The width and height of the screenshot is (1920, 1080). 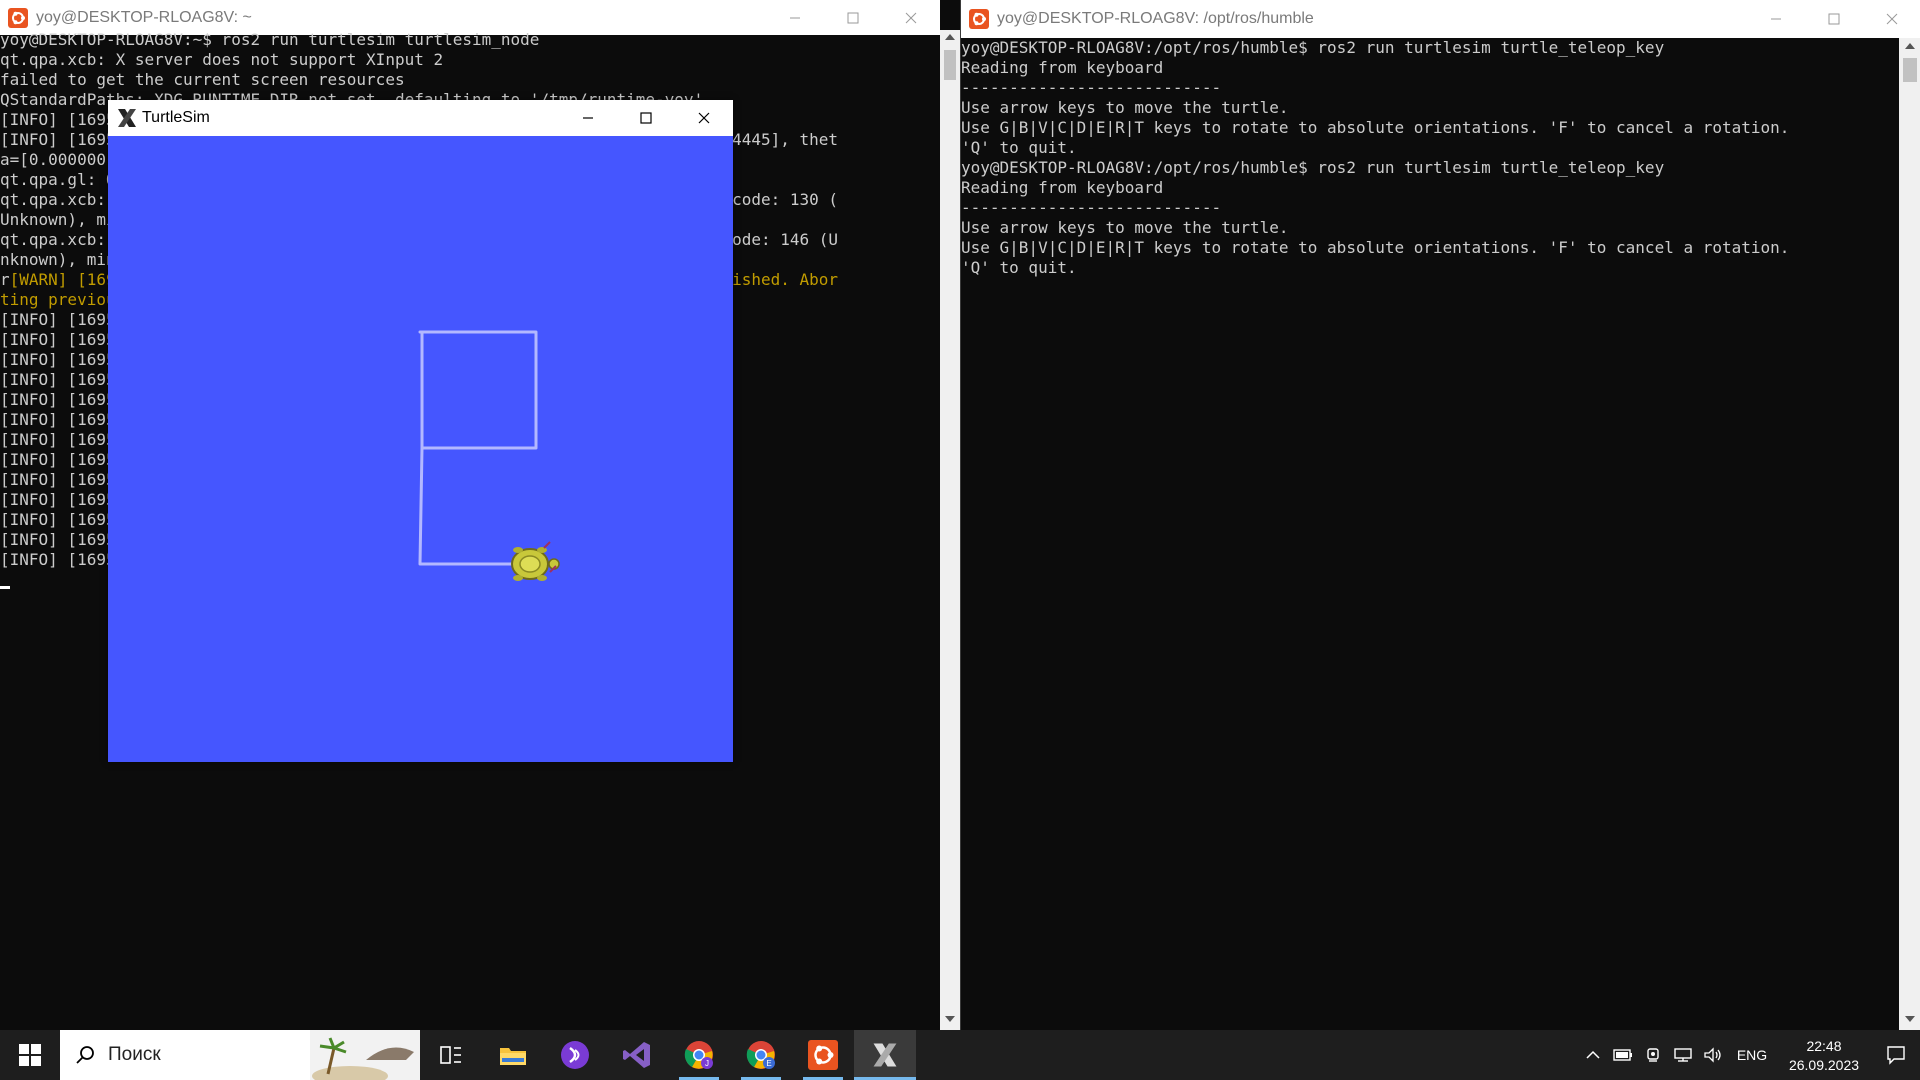 I want to click on camera-button, so click(x=1653, y=1055).